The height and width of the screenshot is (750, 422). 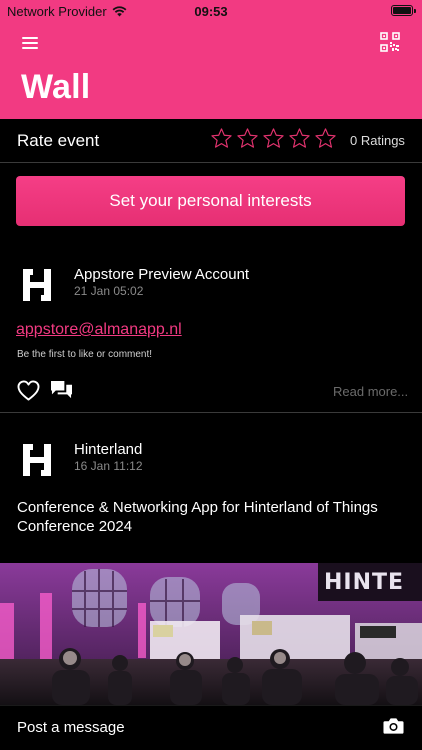 I want to click on camera-icon, so click(x=393, y=726).